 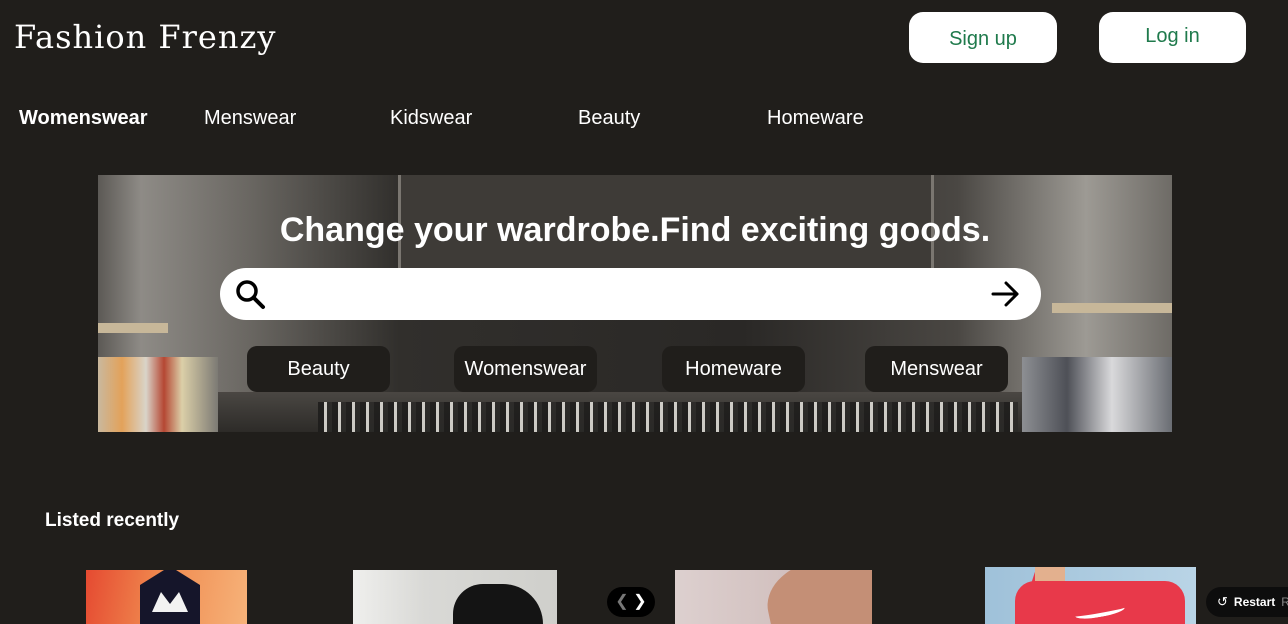 What do you see at coordinates (983, 37) in the screenshot?
I see `sign-up-button: Sign up` at bounding box center [983, 37].